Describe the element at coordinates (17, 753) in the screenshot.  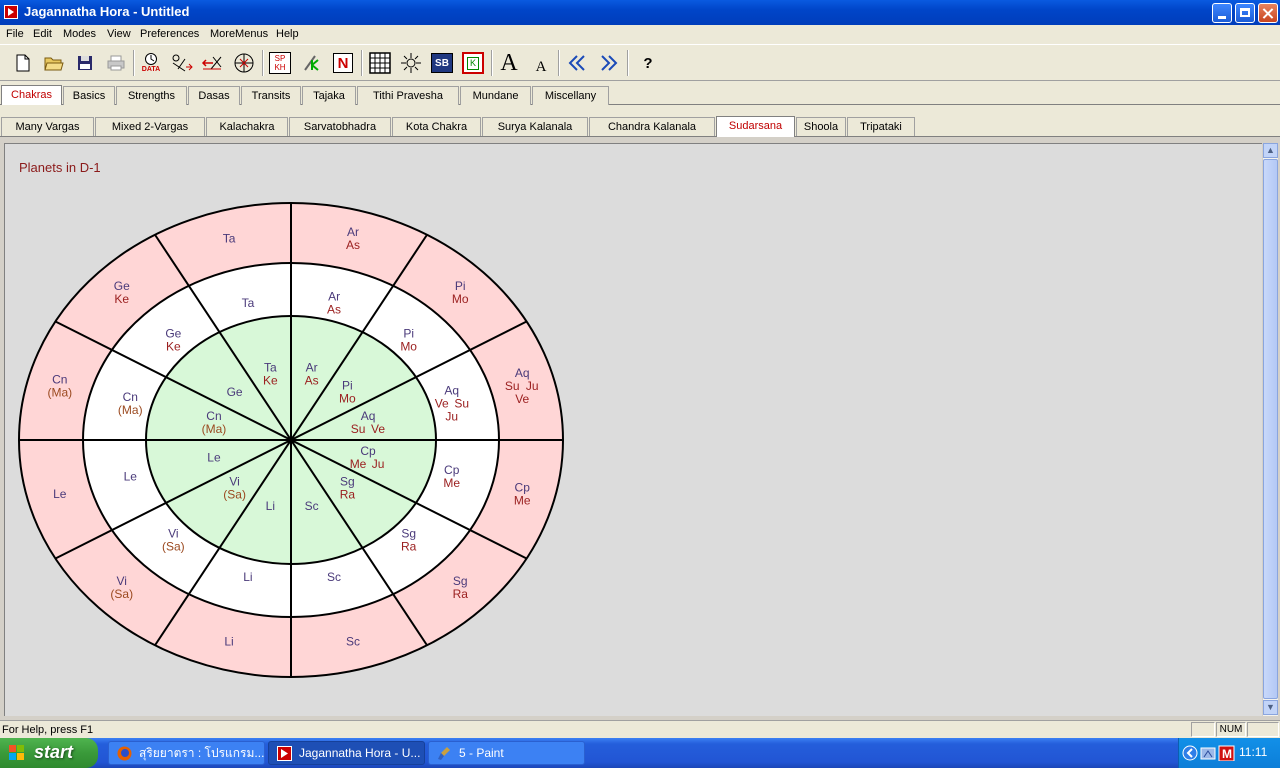
I see `windows-logo-icon` at that location.